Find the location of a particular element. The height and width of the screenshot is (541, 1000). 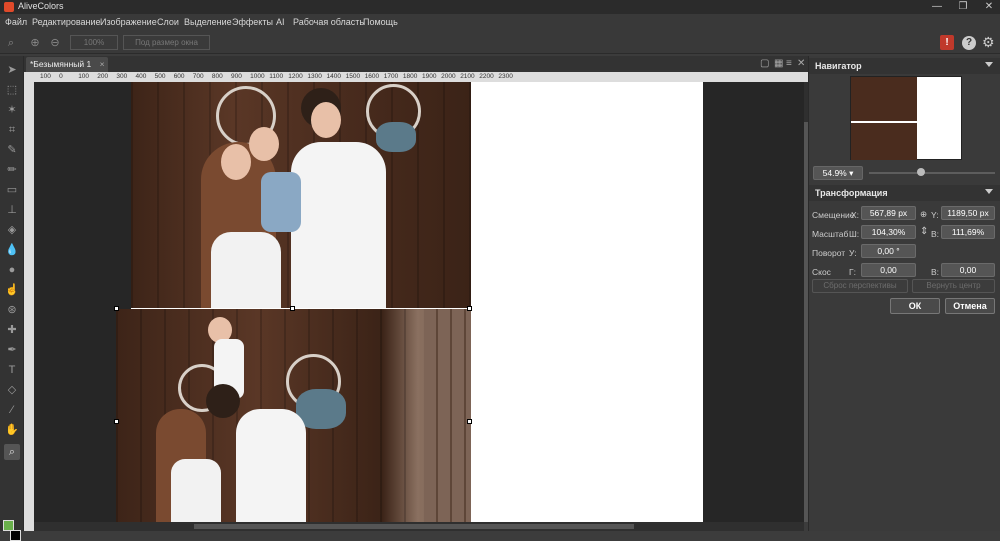

skew-horizontal-field: 0,00 is located at coordinates (888, 270).